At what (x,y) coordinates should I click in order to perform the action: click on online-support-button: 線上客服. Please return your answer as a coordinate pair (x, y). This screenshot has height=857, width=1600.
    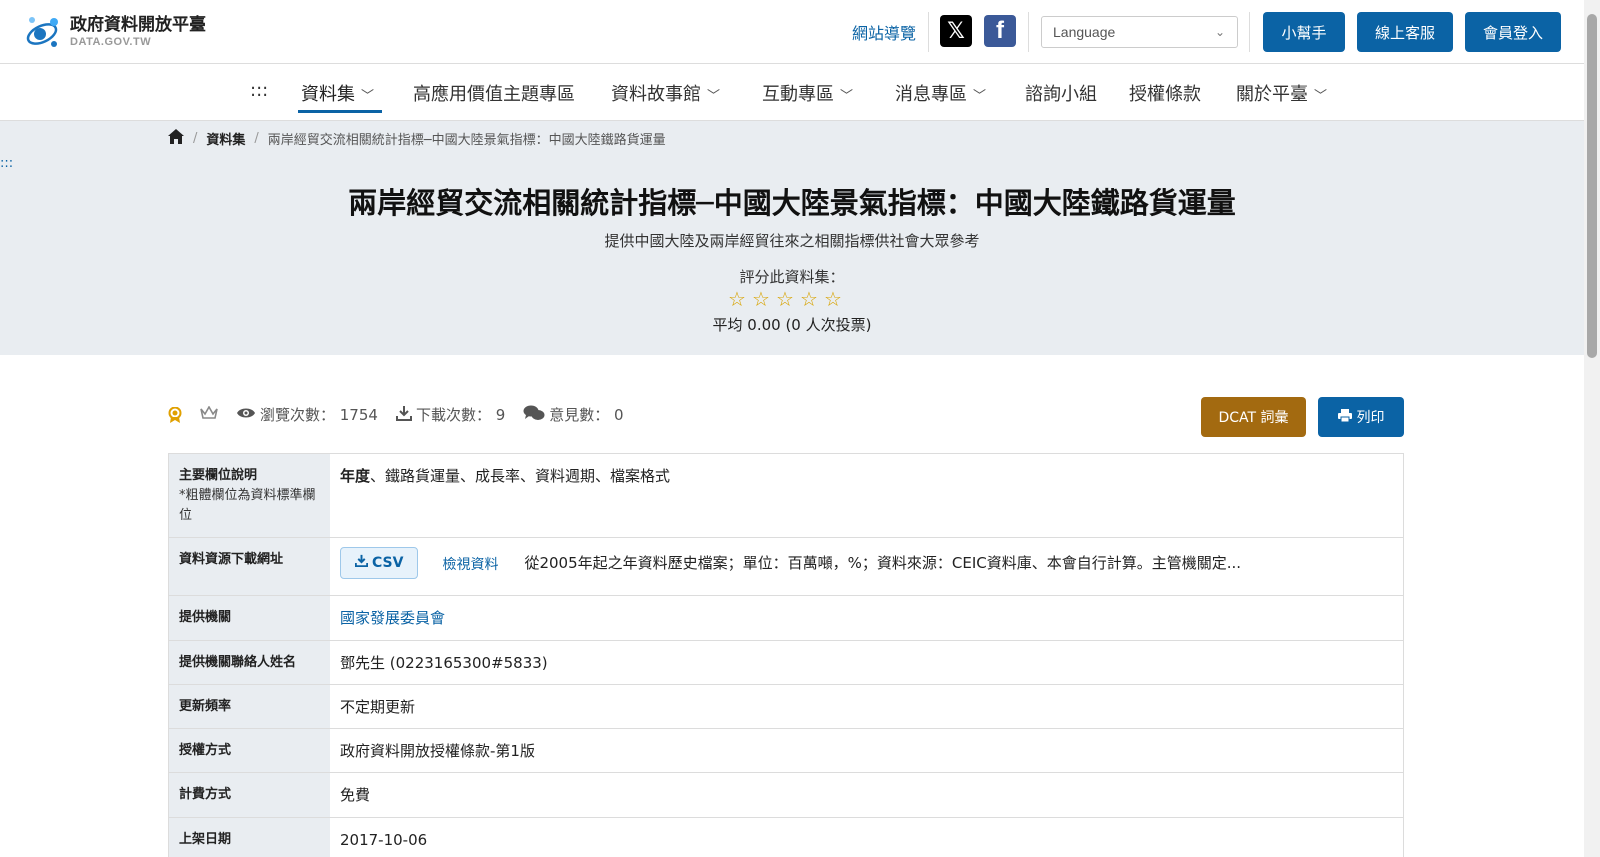
    Looking at the image, I should click on (1405, 32).